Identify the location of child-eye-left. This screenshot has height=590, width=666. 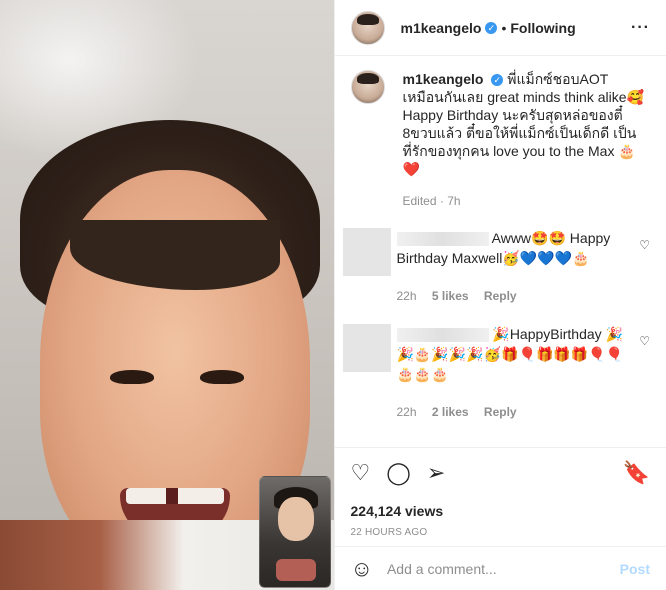
(132, 377).